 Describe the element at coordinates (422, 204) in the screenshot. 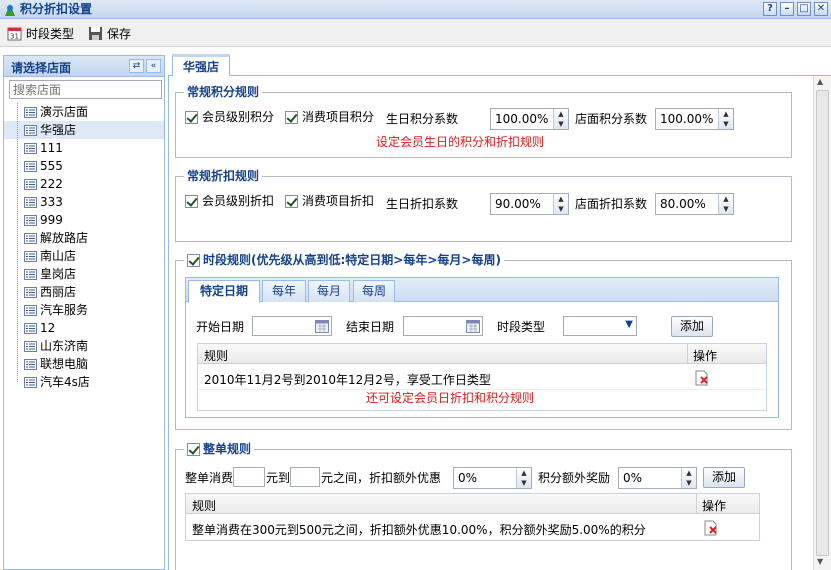

I see `birthday-discount-label: 生日折扣系数` at that location.